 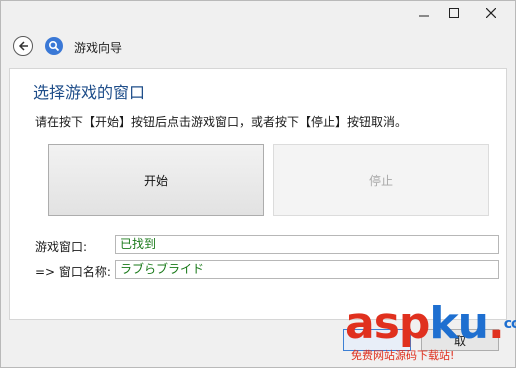 I want to click on watermark-logo: aspku.com, so click(x=430, y=324).